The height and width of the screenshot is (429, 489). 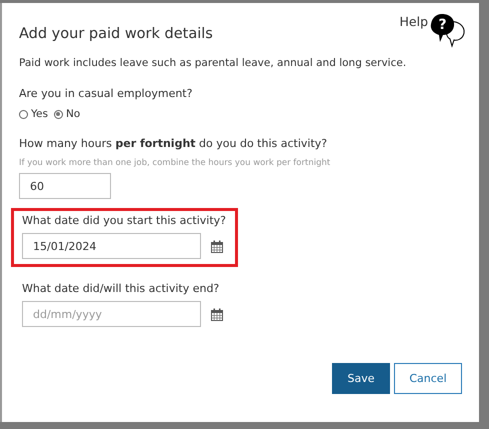 I want to click on date-label: What date did/will this activity end?, so click(x=121, y=288).